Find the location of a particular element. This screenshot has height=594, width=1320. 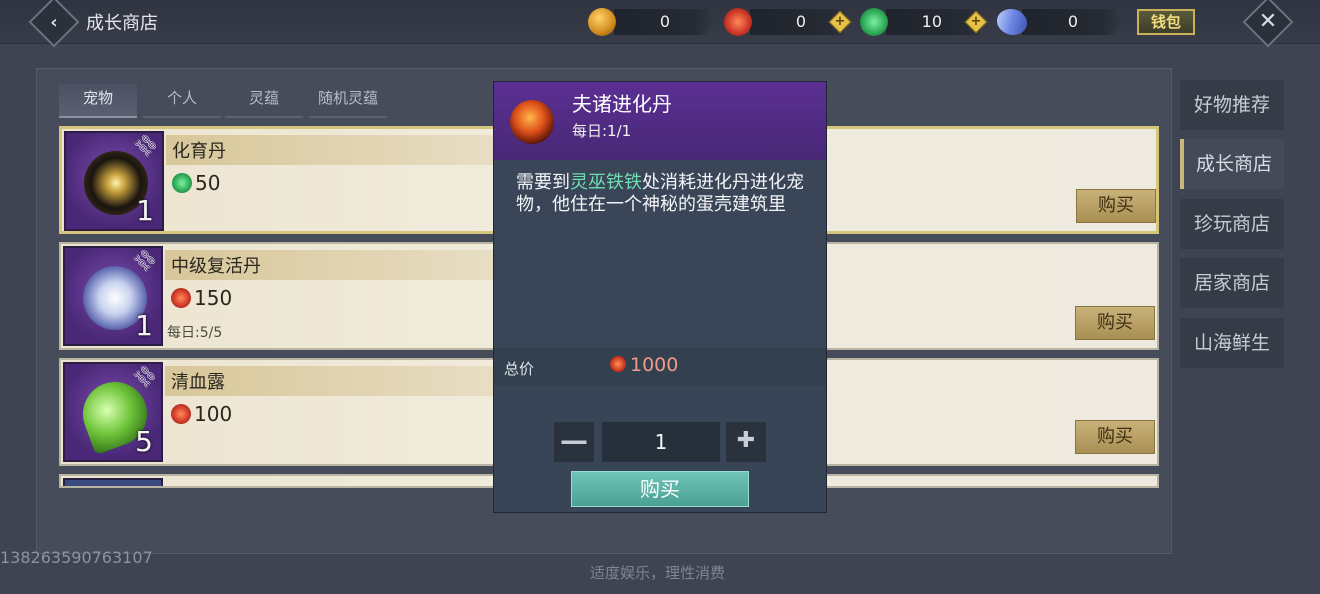

health-notice: 适度娱乐，理性消费 is located at coordinates (658, 573).